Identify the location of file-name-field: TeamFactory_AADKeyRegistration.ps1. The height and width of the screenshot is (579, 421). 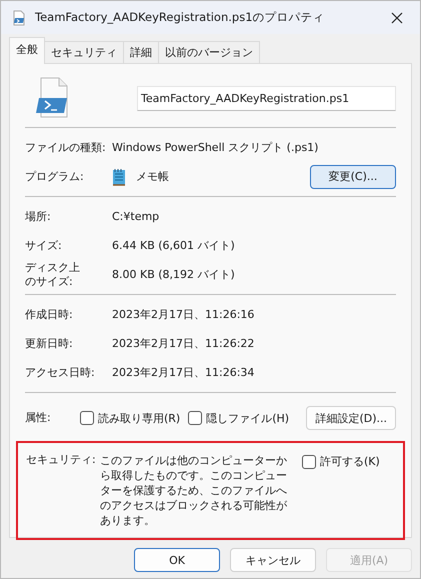
(266, 98).